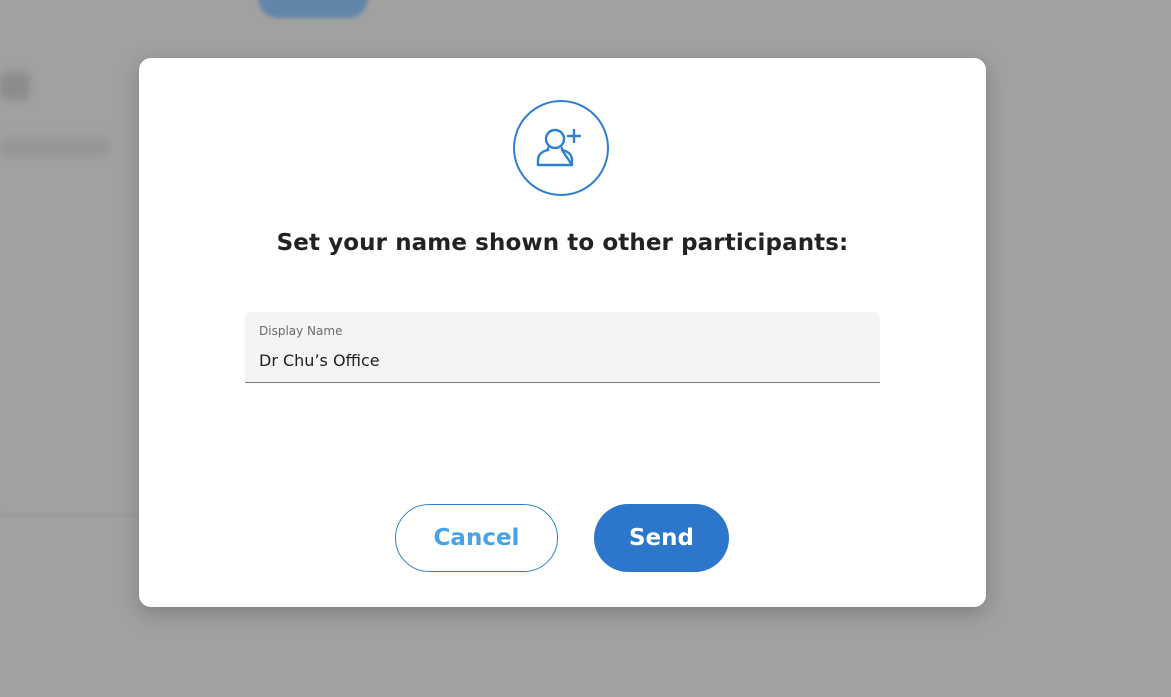  What do you see at coordinates (476, 538) in the screenshot?
I see `cancel-button: Cancel` at bounding box center [476, 538].